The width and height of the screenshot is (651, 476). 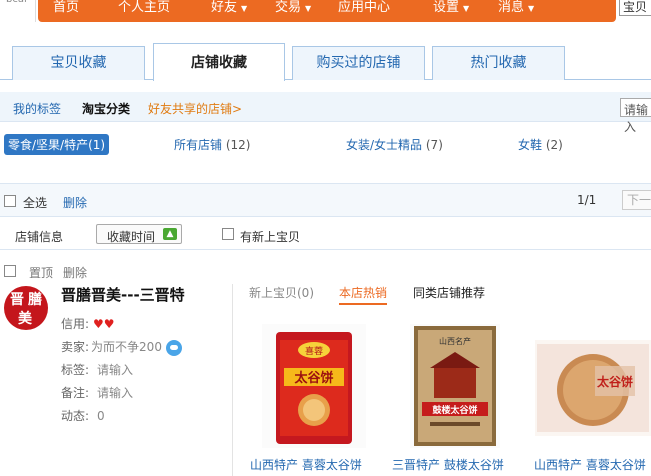 I want to click on product-label-text: 鼓楼太谷饼, so click(x=454, y=410).